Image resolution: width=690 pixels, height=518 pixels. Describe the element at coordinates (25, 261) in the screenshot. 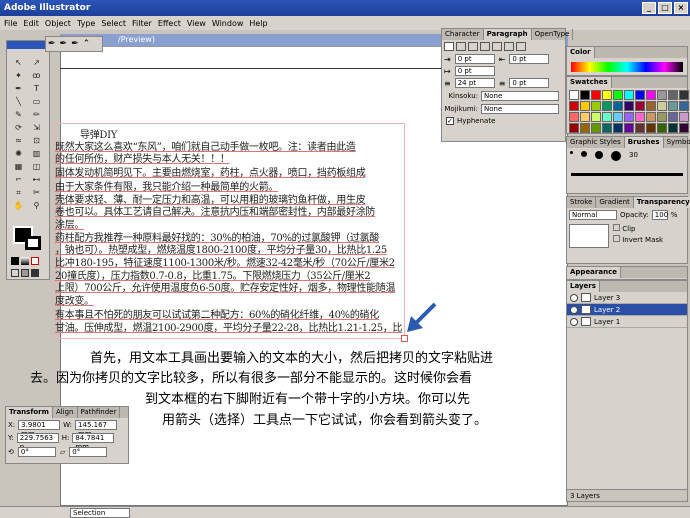

I see `gradient-button` at that location.